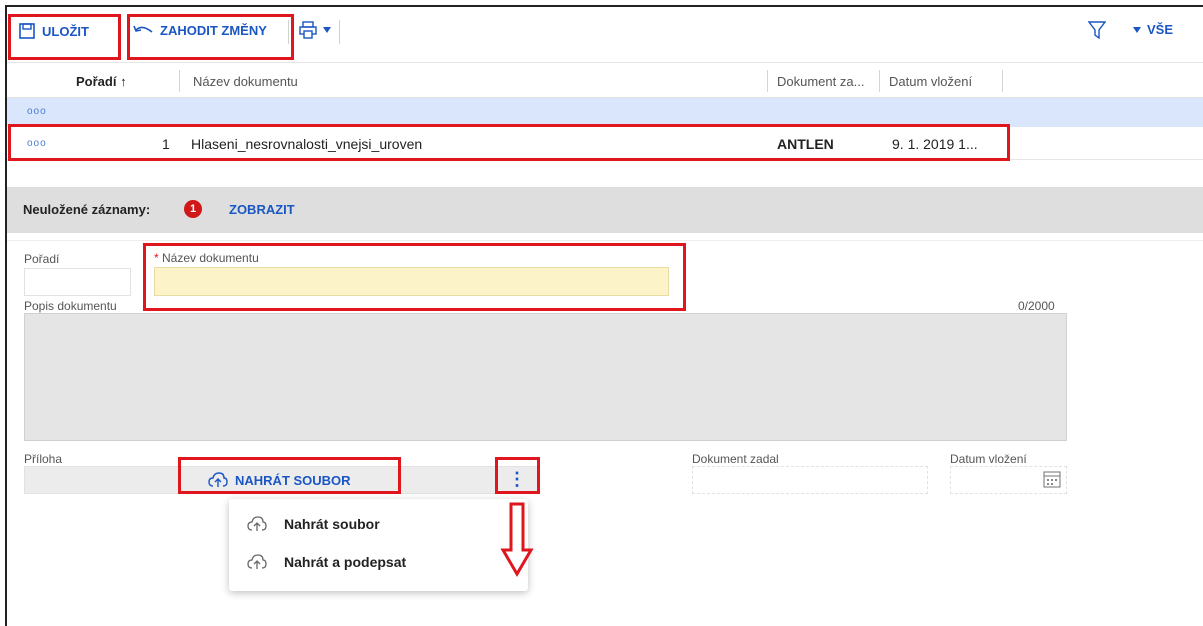  Describe the element at coordinates (193, 209) in the screenshot. I see `unsaved-count-badge: 1` at that location.